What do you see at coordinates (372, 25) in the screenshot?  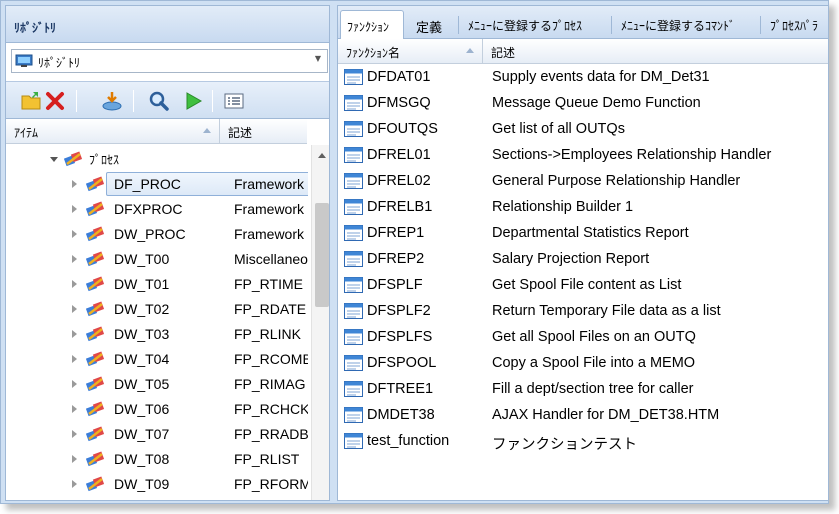 I see `tab-functions: ﾌｧﾝｸｼｮﾝ` at bounding box center [372, 25].